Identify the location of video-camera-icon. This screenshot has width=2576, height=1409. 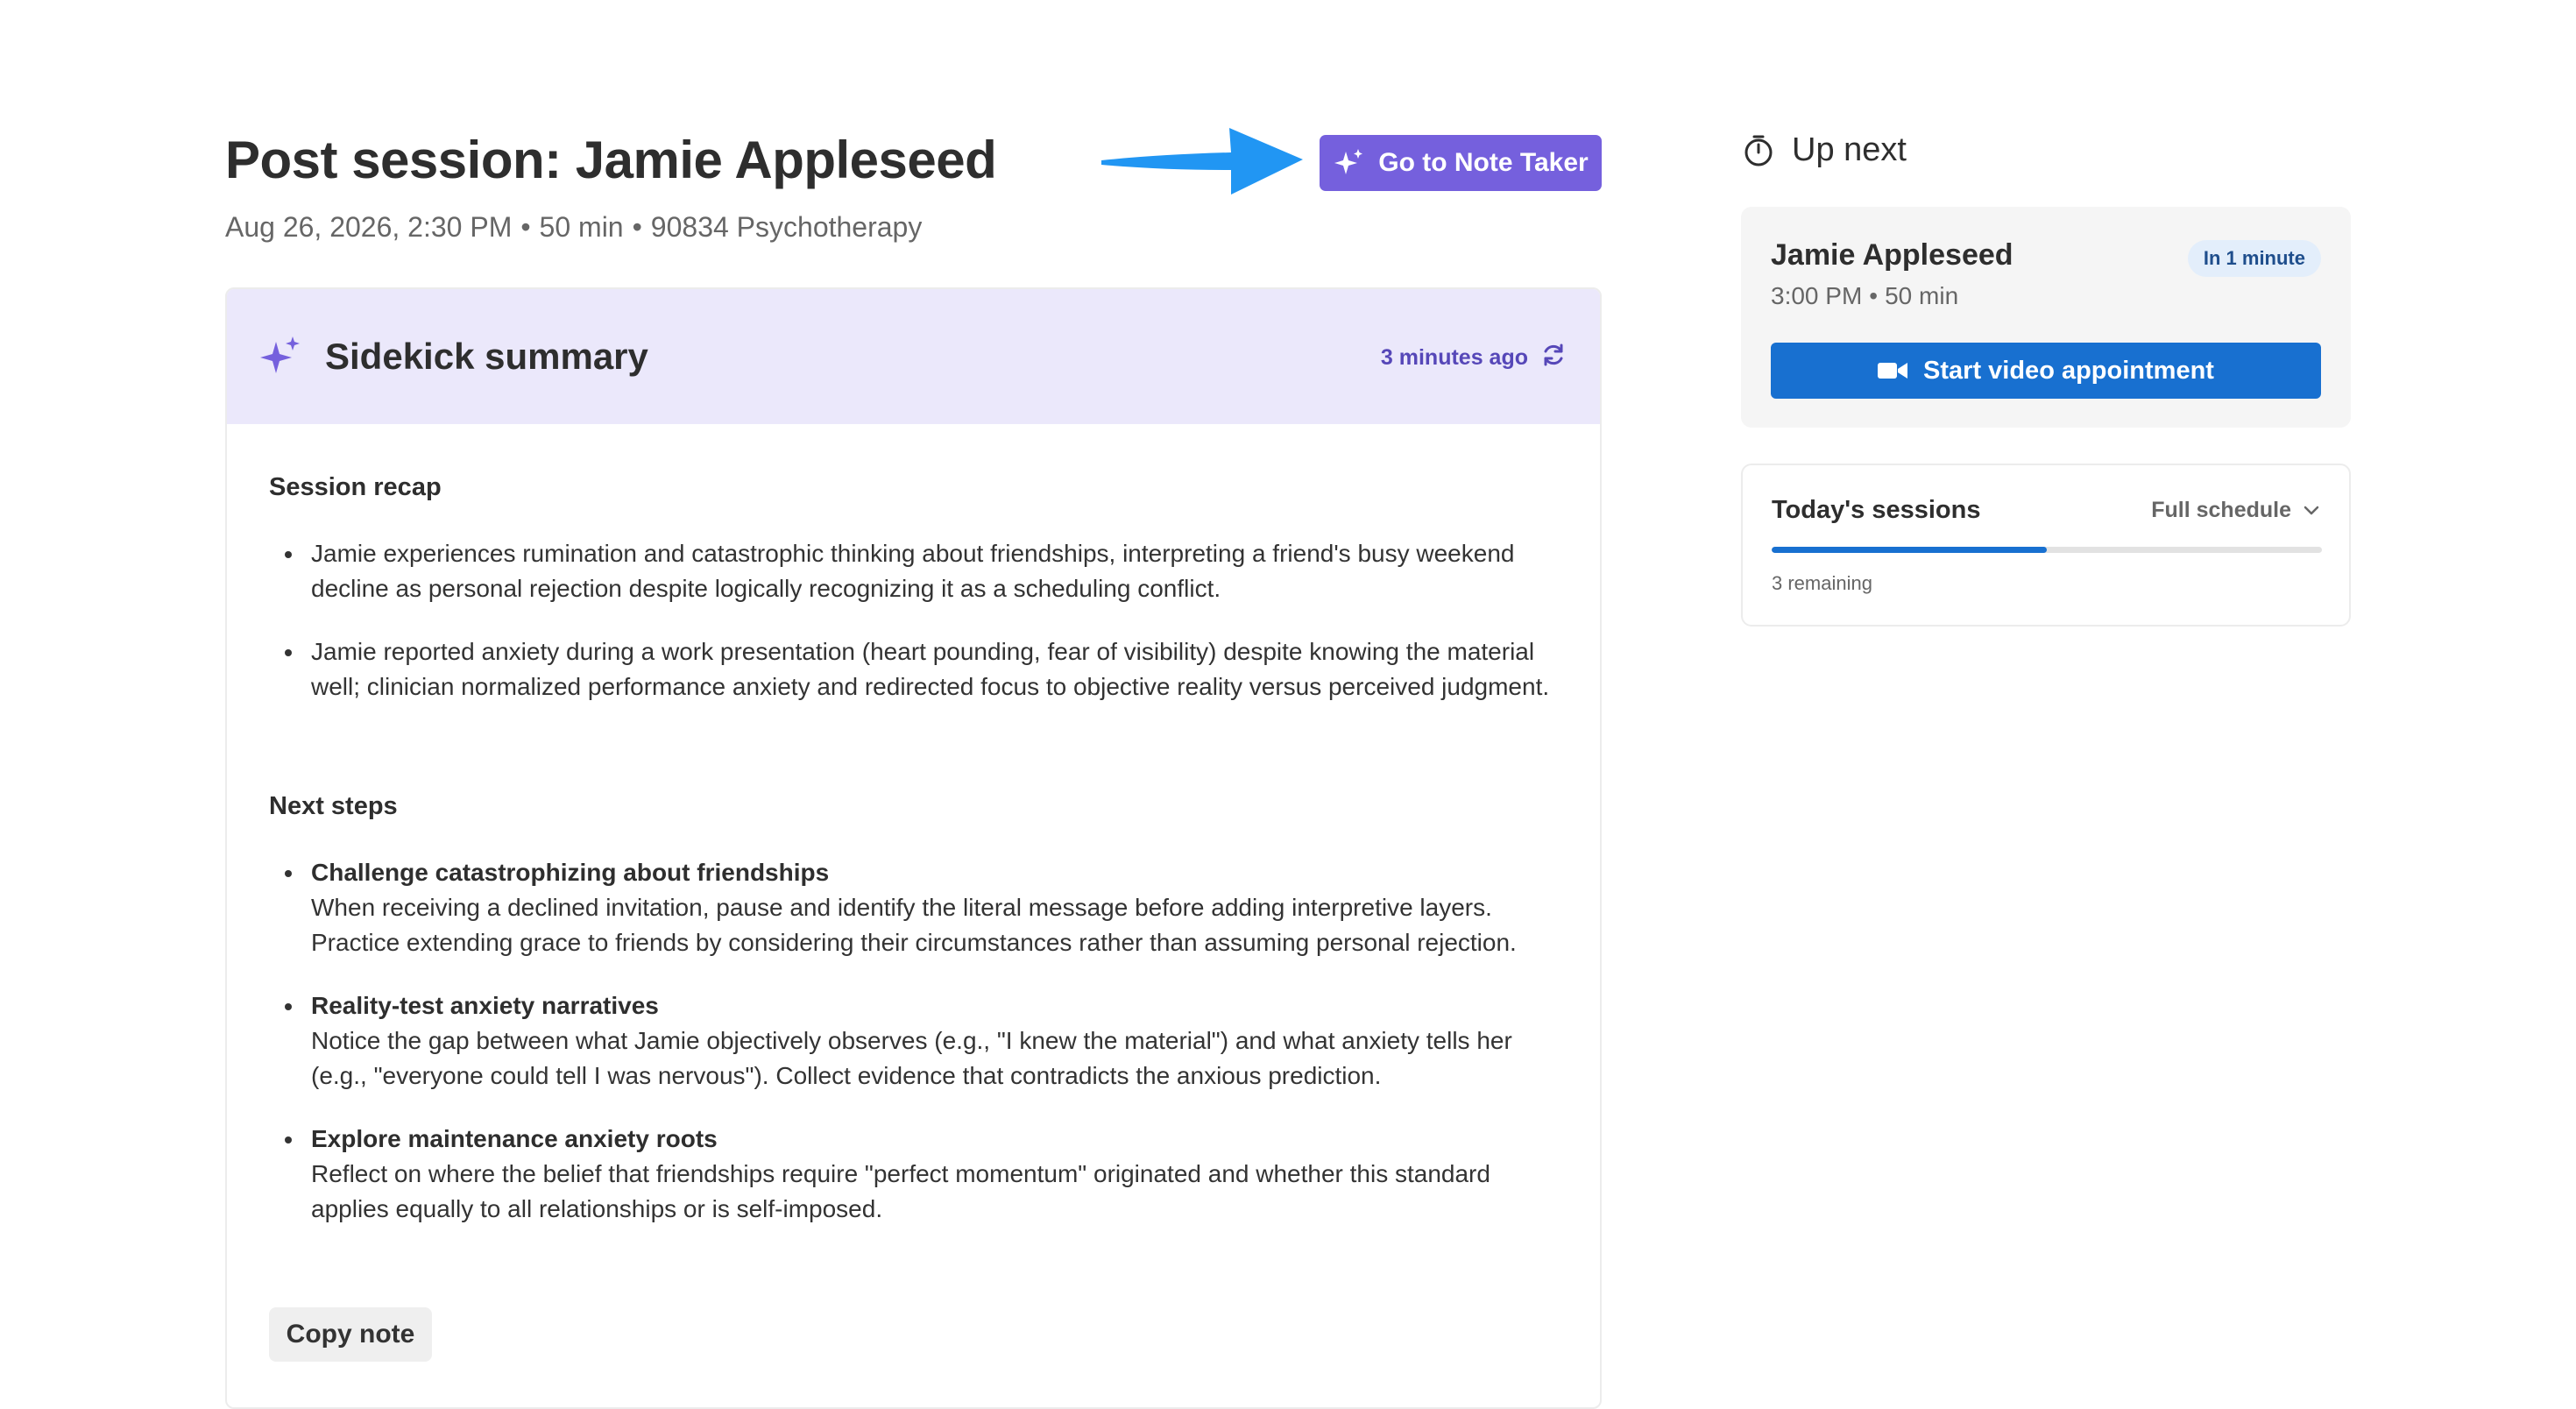
(1893, 371).